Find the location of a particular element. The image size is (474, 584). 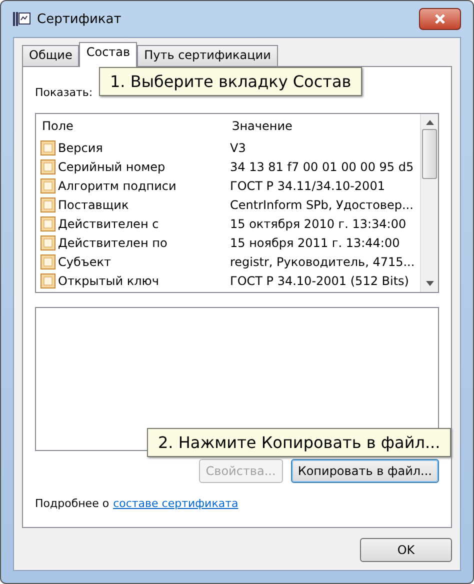

field-value: 15 ноября 2011 г. 13:44:00 is located at coordinates (315, 243).